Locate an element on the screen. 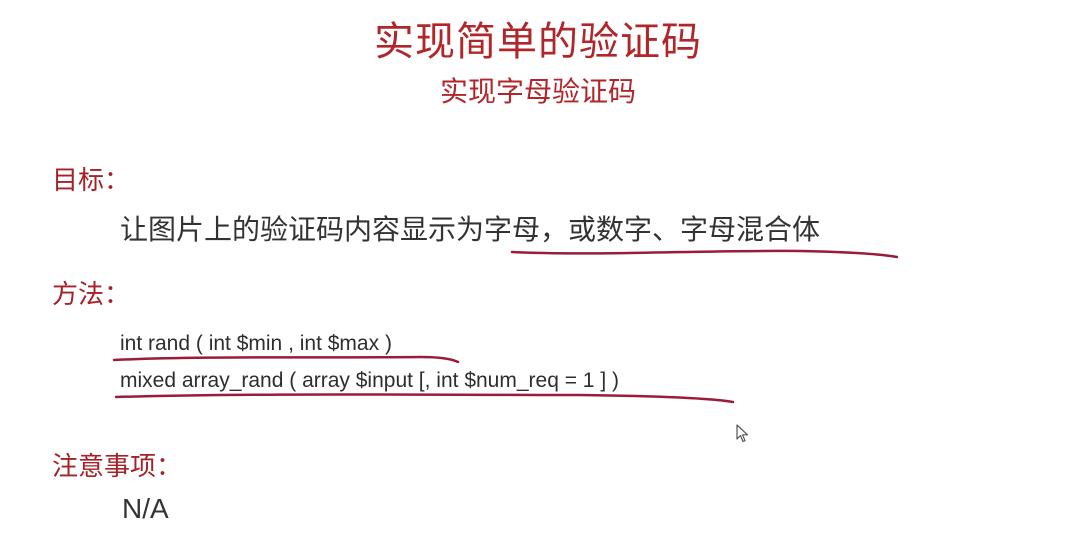  slide-title: 实现简单的验证码 is located at coordinates (538, 42).